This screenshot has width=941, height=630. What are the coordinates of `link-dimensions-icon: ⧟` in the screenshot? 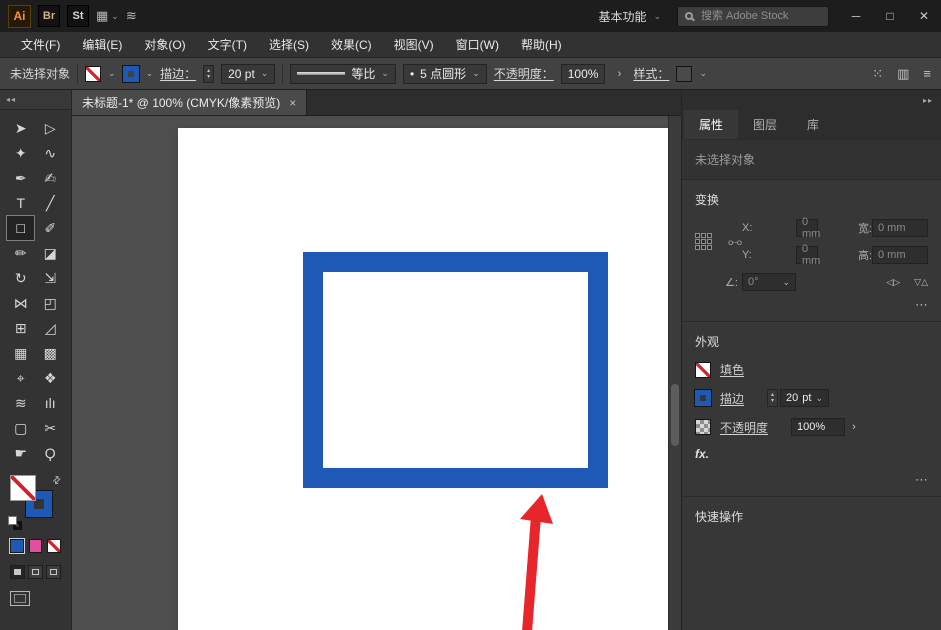 It's located at (735, 241).